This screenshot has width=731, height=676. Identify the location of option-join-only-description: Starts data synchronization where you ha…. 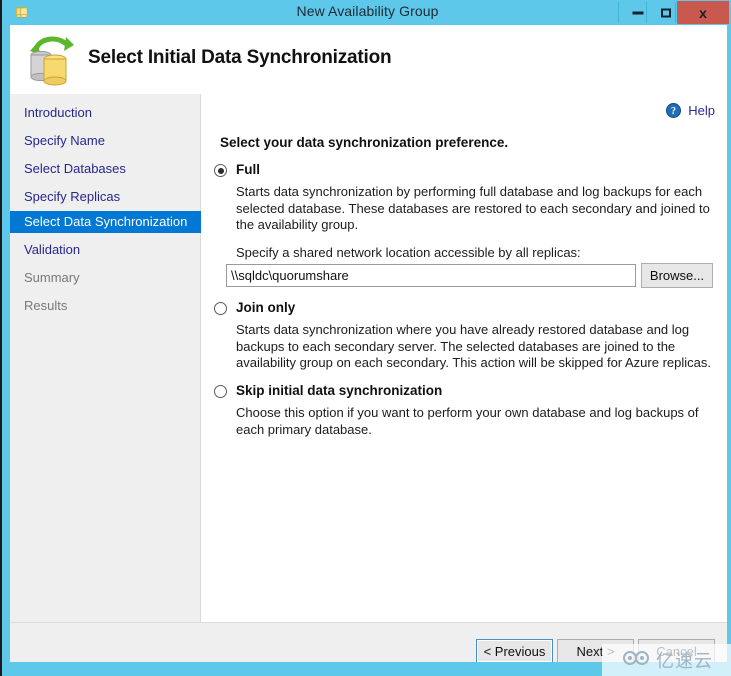
(473, 346).